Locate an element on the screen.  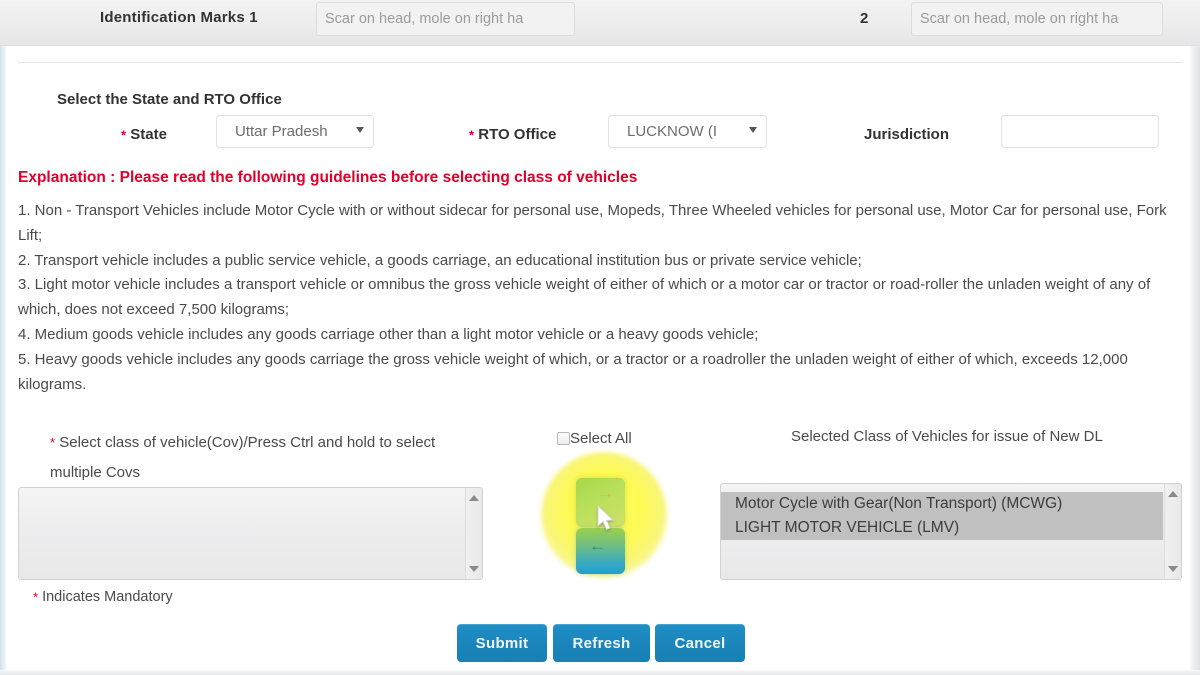
identification-mark-2-input: Scar on head, mole on right ha is located at coordinates (1037, 19).